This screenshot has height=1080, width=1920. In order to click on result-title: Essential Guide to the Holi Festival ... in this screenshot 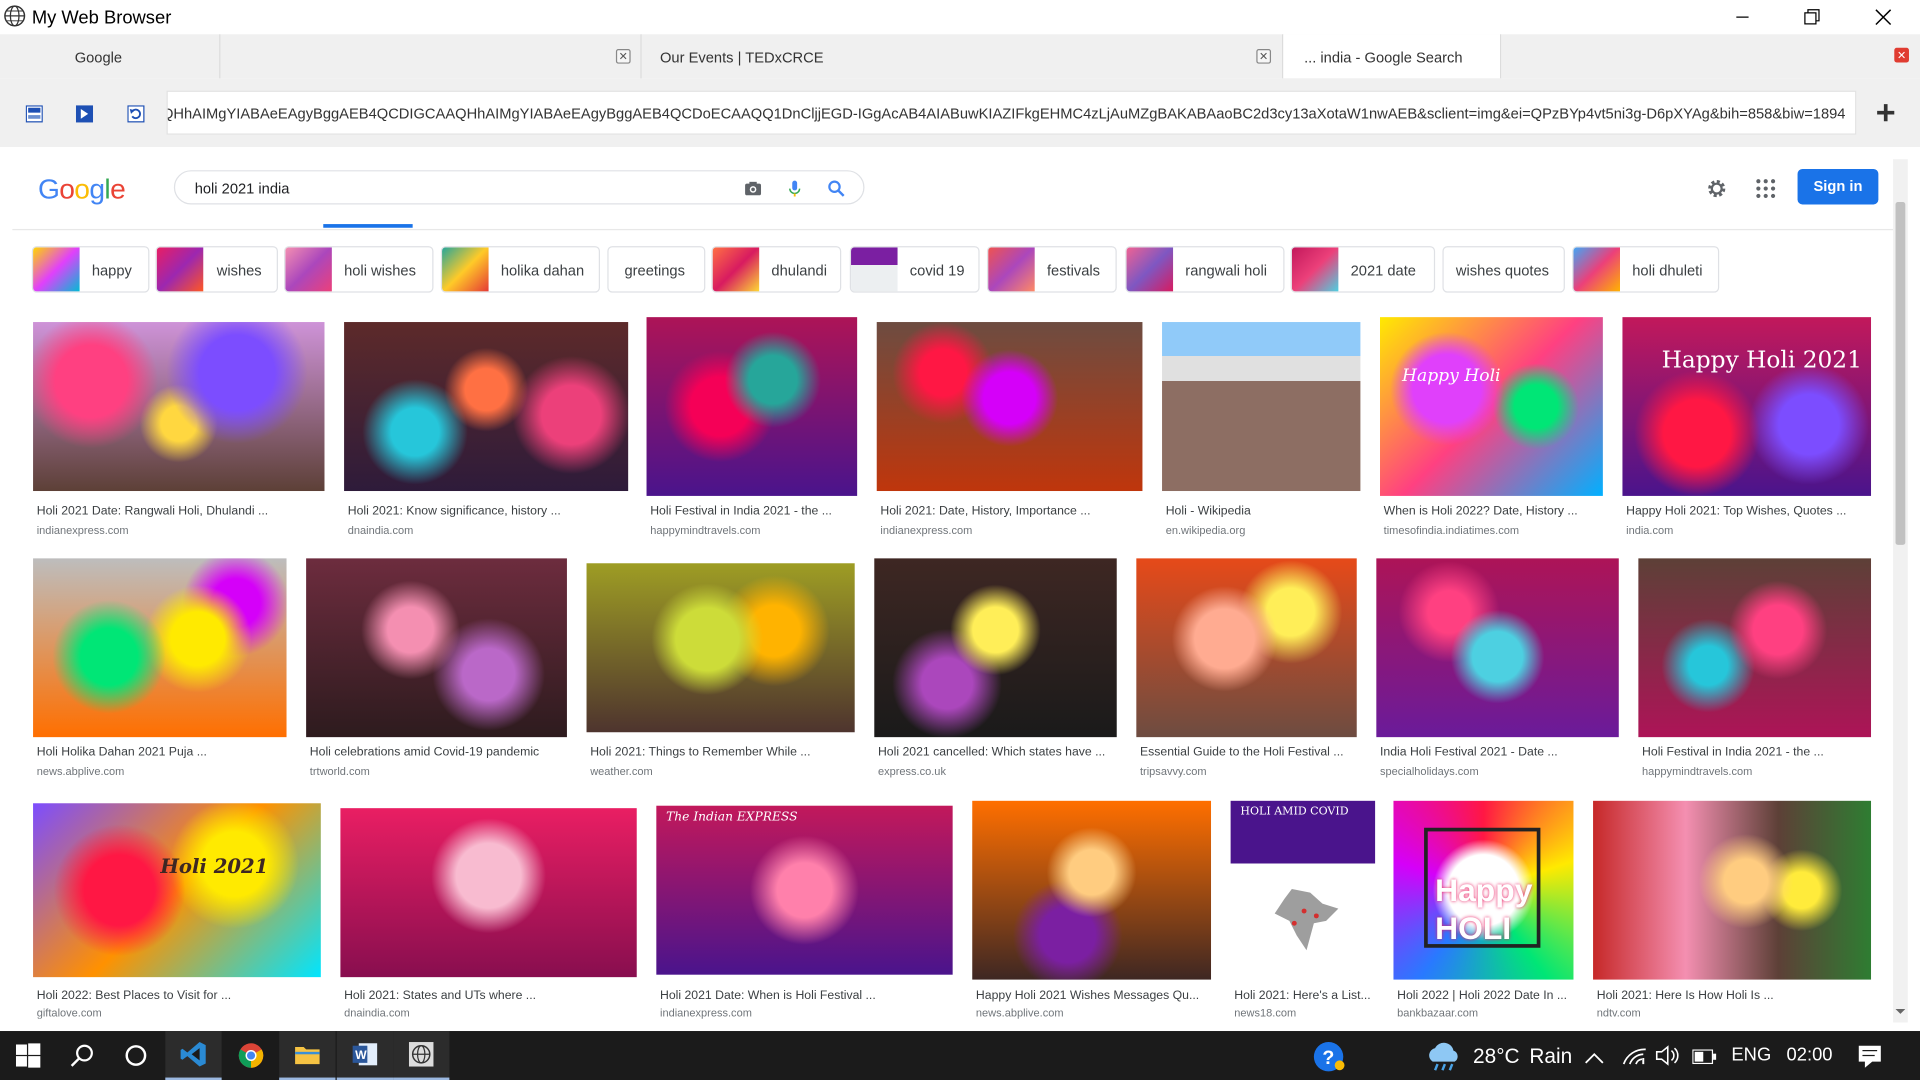, I will do `click(1242, 752)`.